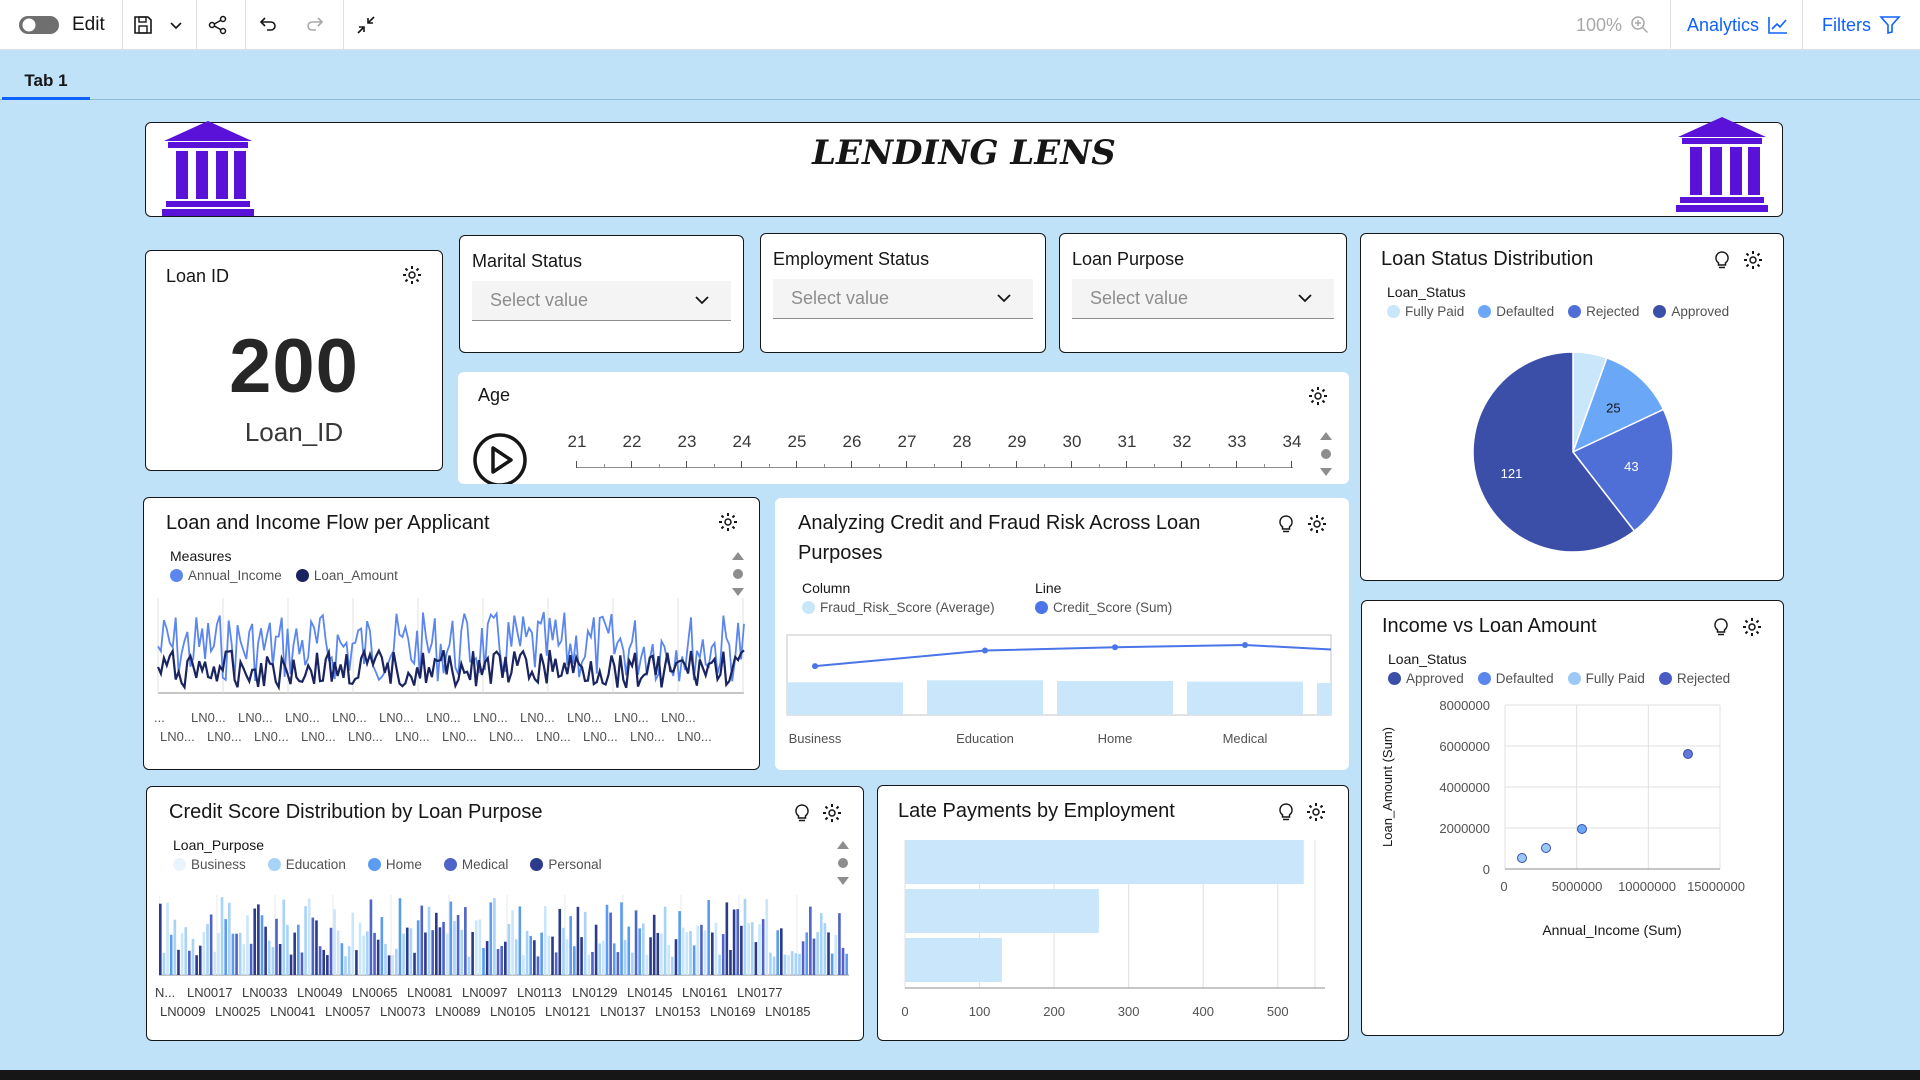 This screenshot has height=1080, width=1920. Describe the element at coordinates (176, 25) in the screenshot. I see `save-menu-button` at that location.